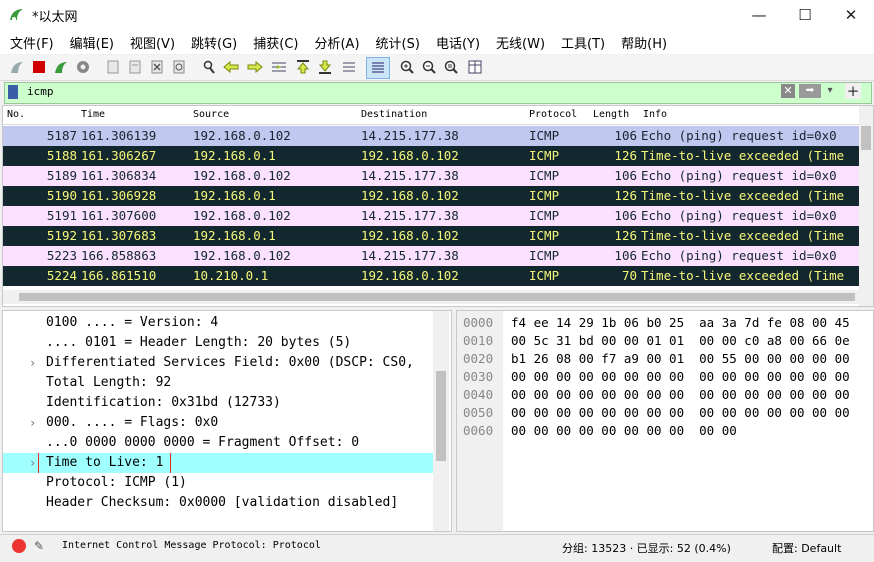 This screenshot has width=874, height=562. I want to click on menu-help: 帮助(H), so click(644, 42).